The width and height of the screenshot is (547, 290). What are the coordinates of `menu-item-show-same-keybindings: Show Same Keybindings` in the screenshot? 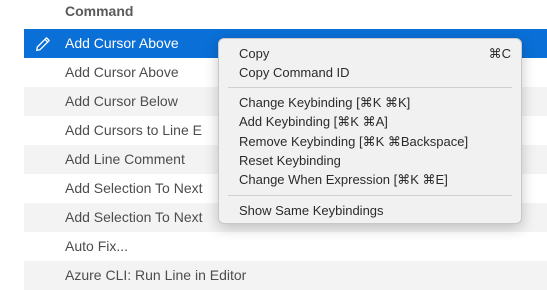 It's located at (375, 211).